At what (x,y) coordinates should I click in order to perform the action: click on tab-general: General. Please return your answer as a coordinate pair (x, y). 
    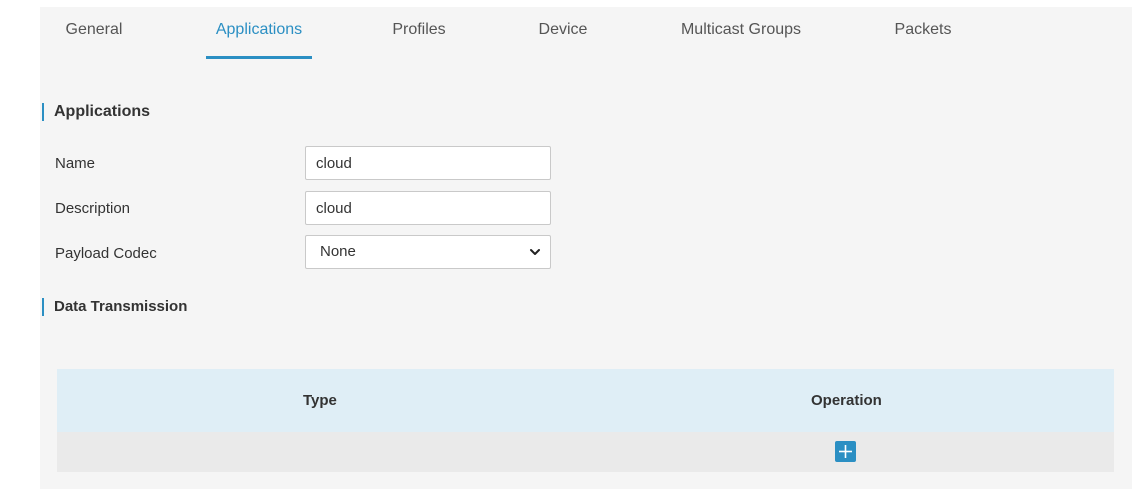
    Looking at the image, I should click on (94, 33).